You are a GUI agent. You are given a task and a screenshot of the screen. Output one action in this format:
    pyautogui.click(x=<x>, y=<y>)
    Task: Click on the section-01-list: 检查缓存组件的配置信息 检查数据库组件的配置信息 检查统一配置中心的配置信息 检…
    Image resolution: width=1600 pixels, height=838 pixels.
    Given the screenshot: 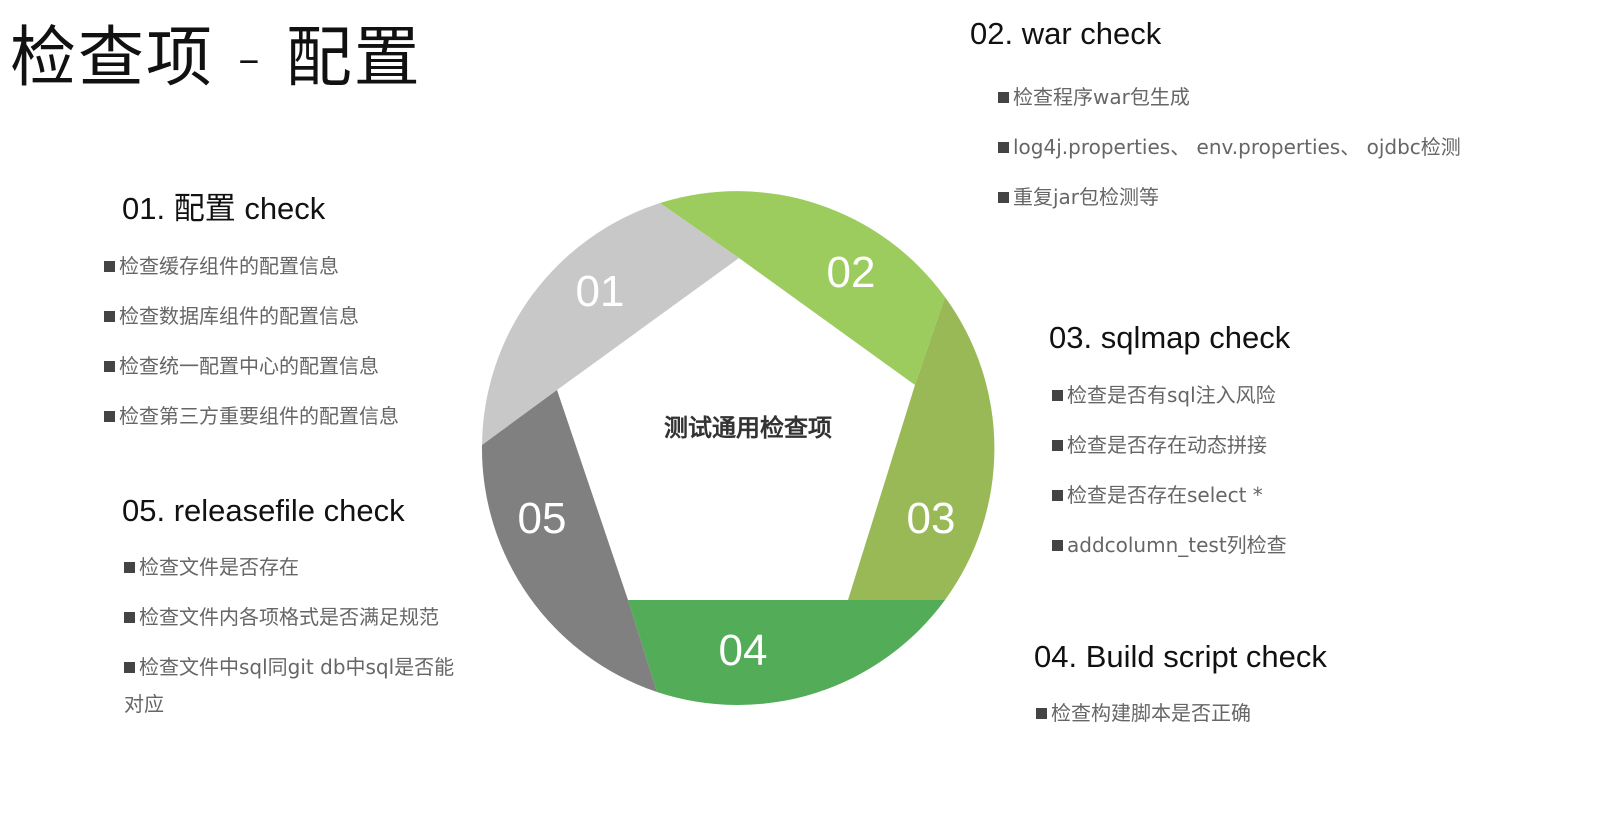 What is the action you would take?
    pyautogui.click(x=251, y=348)
    